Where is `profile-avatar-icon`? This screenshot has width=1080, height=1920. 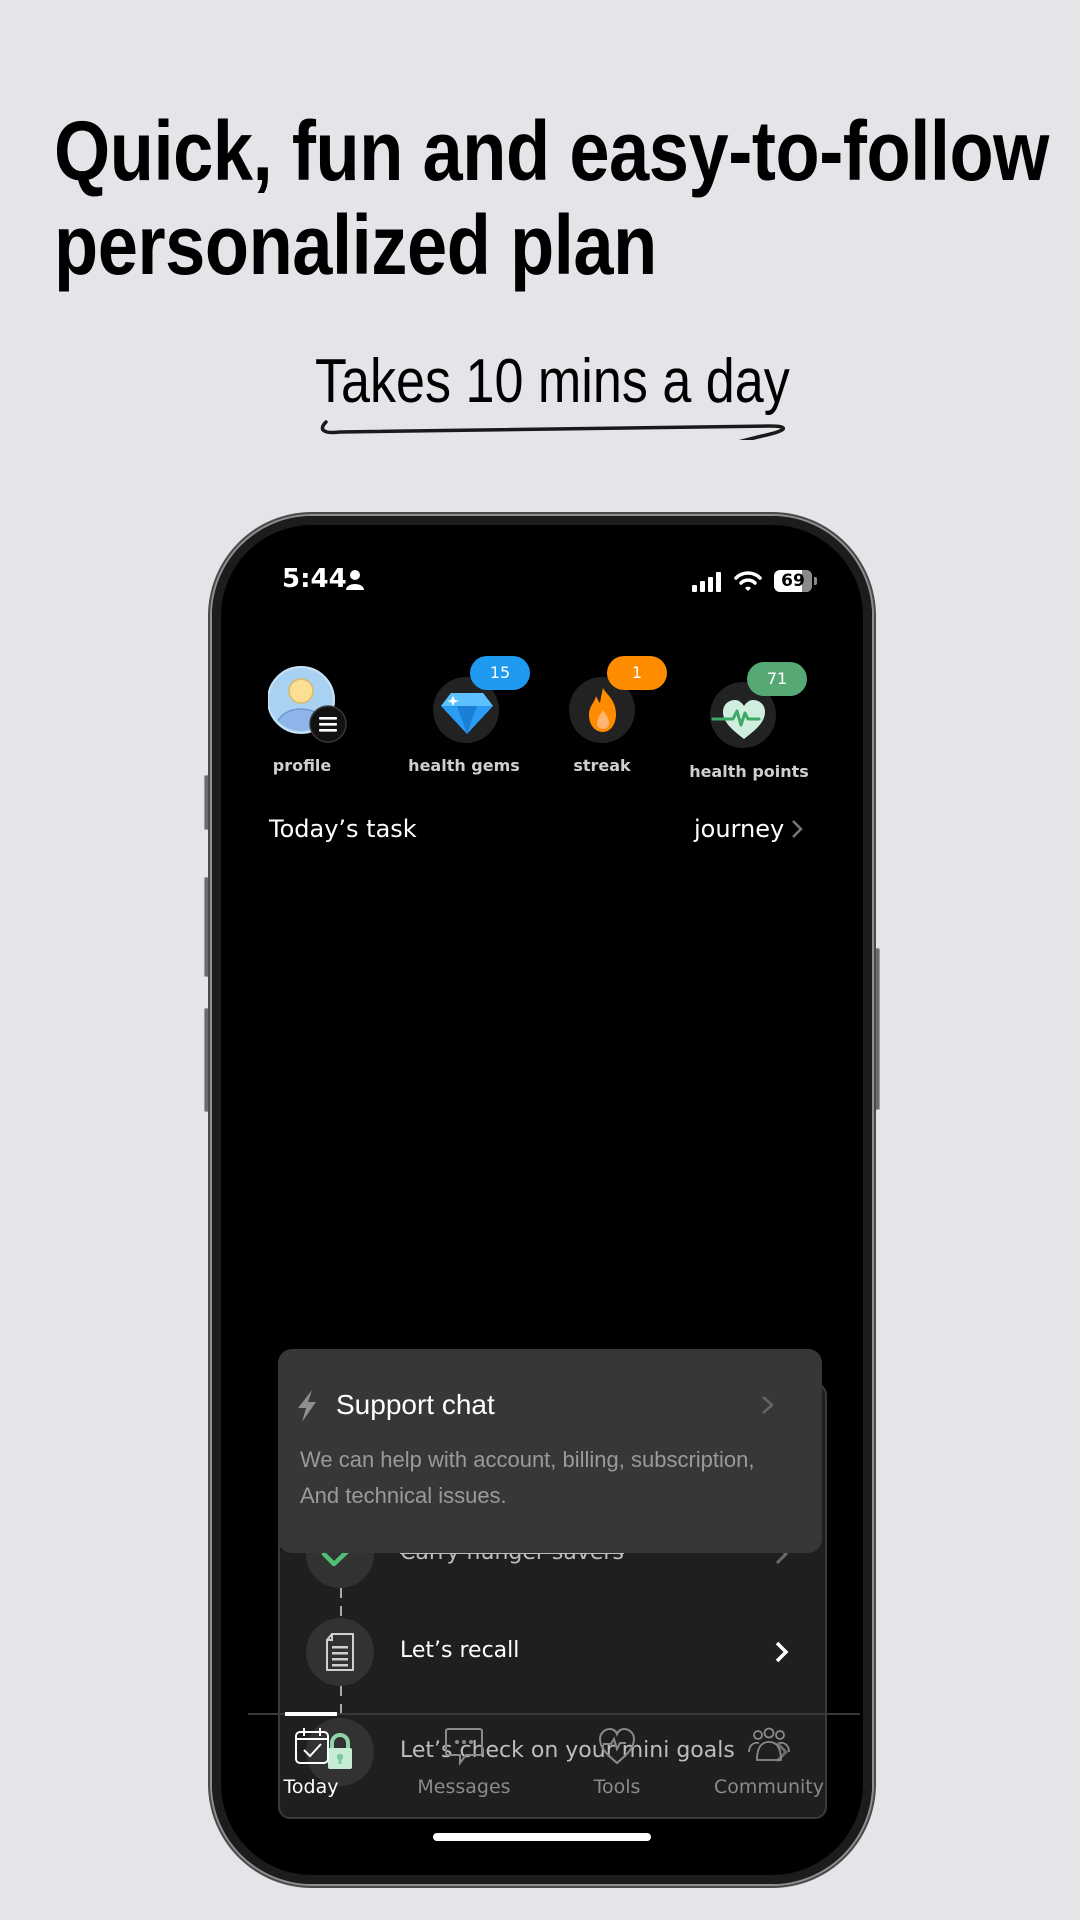 profile-avatar-icon is located at coordinates (307, 704).